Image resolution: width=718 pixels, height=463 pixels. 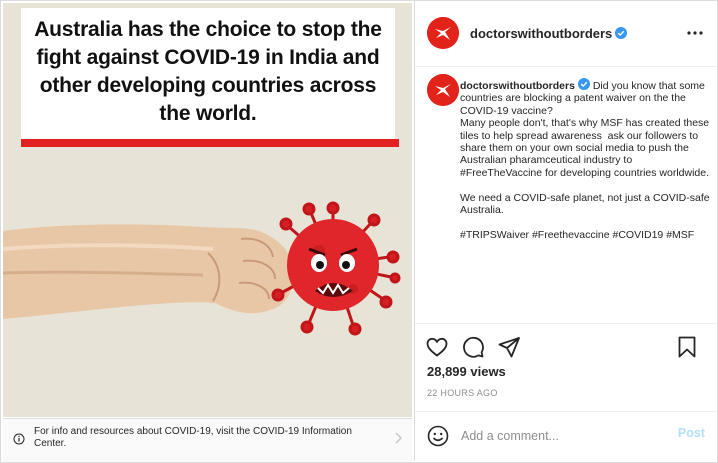 What do you see at coordinates (19, 439) in the screenshot?
I see `info-icon` at bounding box center [19, 439].